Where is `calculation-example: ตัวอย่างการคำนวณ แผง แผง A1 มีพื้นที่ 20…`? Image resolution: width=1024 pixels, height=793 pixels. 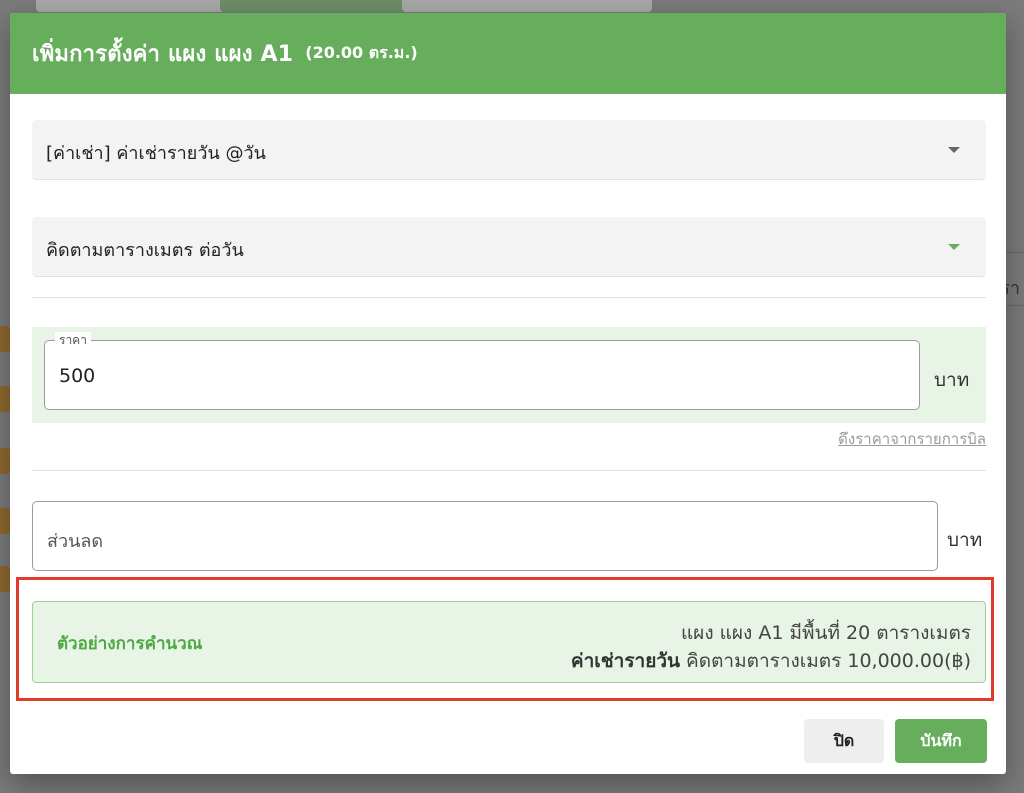
calculation-example: ตัวอย่างการคำนวณ แผง แผง A1 มีพื้นที่ 20… is located at coordinates (509, 642).